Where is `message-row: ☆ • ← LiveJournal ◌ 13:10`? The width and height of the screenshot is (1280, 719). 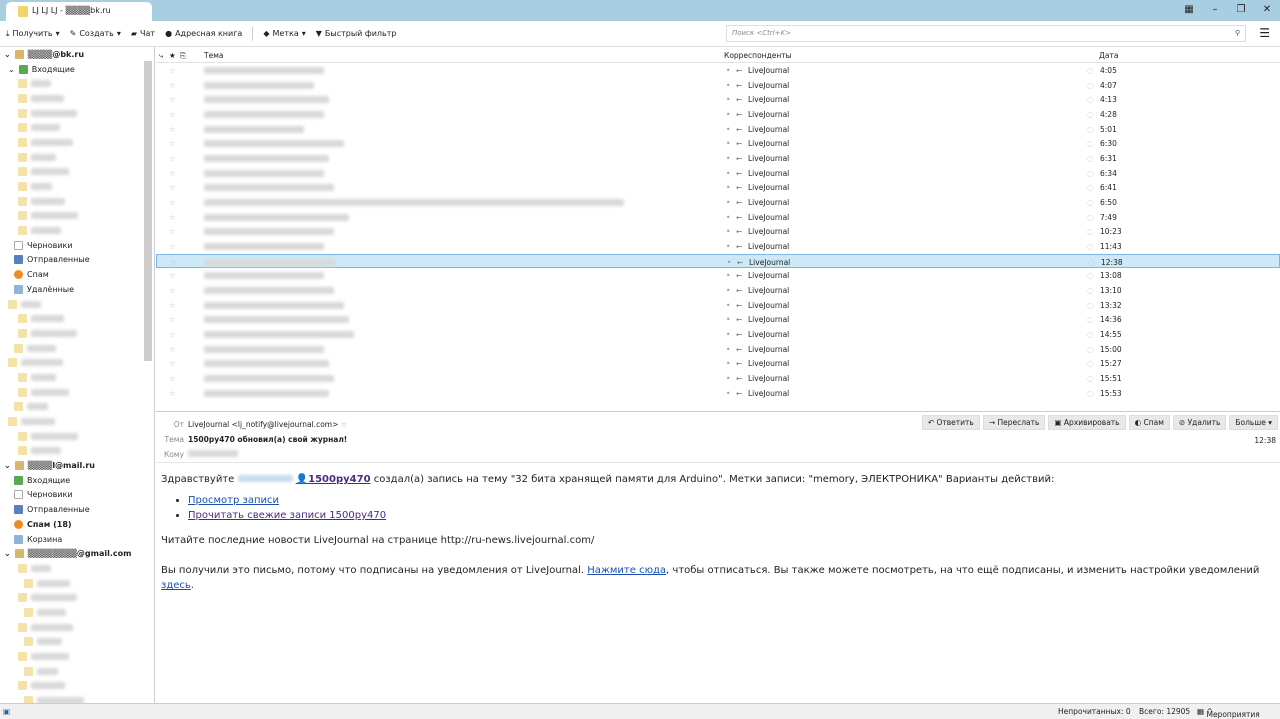
message-row: ☆ • ← LiveJournal ◌ 13:10 is located at coordinates (718, 290).